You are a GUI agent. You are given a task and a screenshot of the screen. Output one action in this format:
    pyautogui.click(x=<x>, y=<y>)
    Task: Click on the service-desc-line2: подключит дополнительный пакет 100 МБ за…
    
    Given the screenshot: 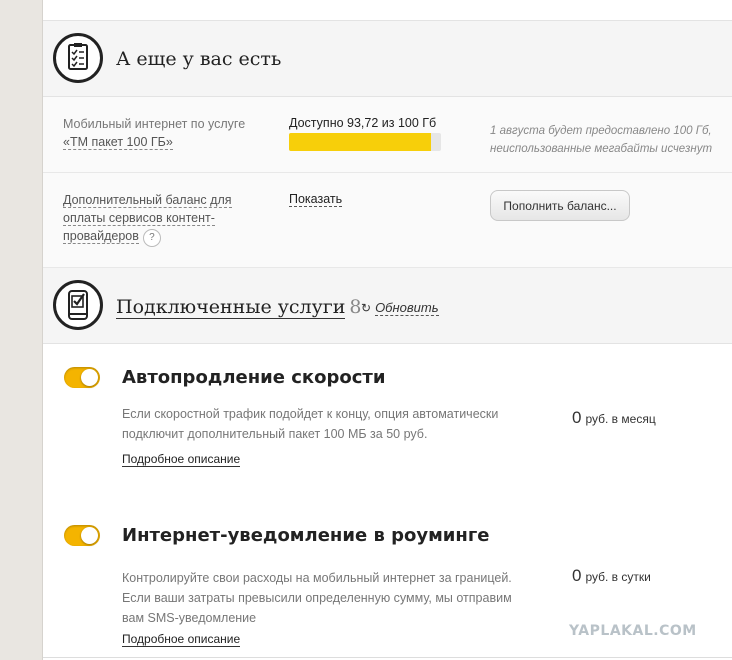 What is the action you would take?
    pyautogui.click(x=275, y=434)
    